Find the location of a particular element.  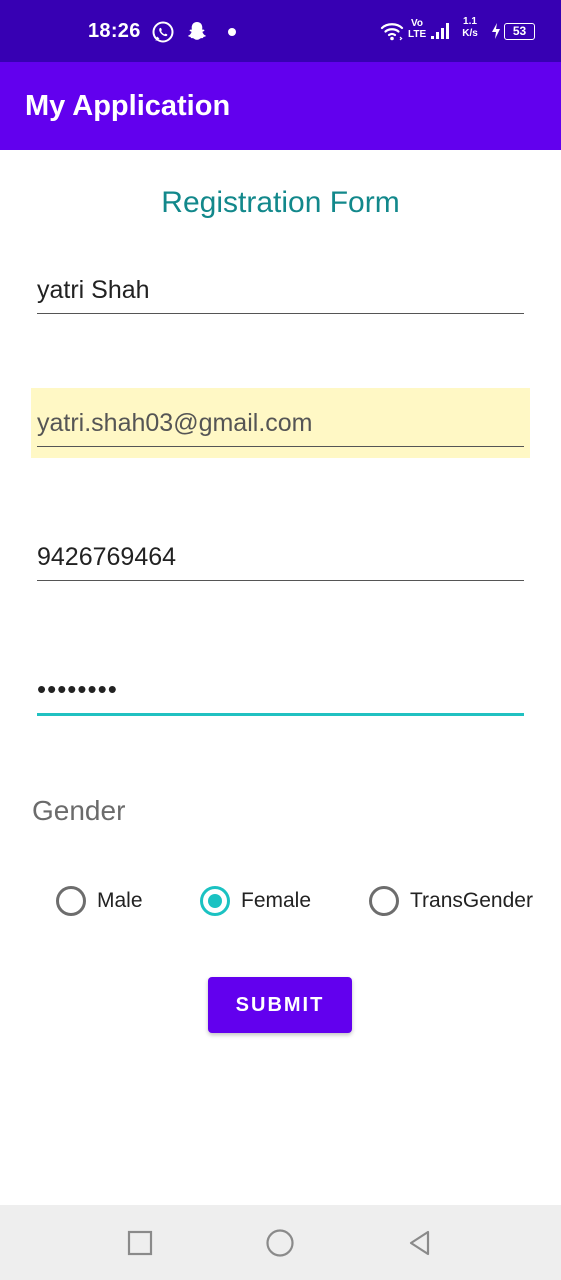

home-icon is located at coordinates (280, 1242).